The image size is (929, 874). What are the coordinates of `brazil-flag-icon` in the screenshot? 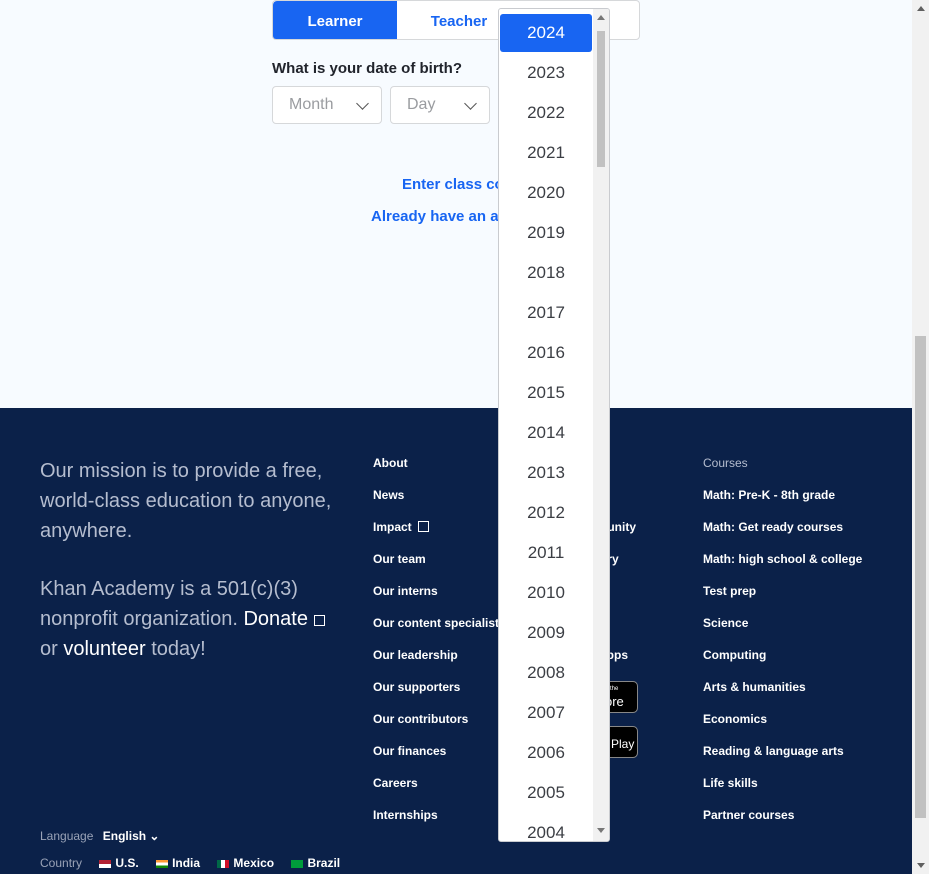 It's located at (297, 863).